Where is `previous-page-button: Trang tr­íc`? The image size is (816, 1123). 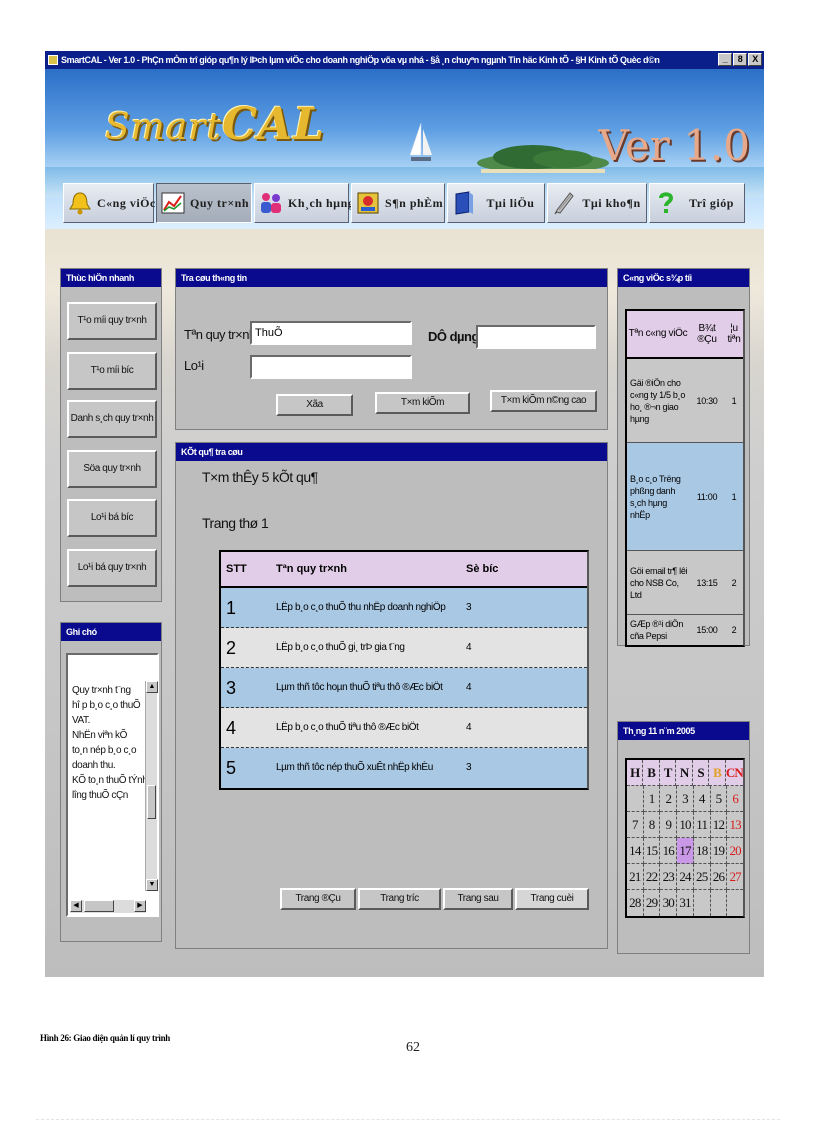
previous-page-button: Trang tr­íc is located at coordinates (399, 899).